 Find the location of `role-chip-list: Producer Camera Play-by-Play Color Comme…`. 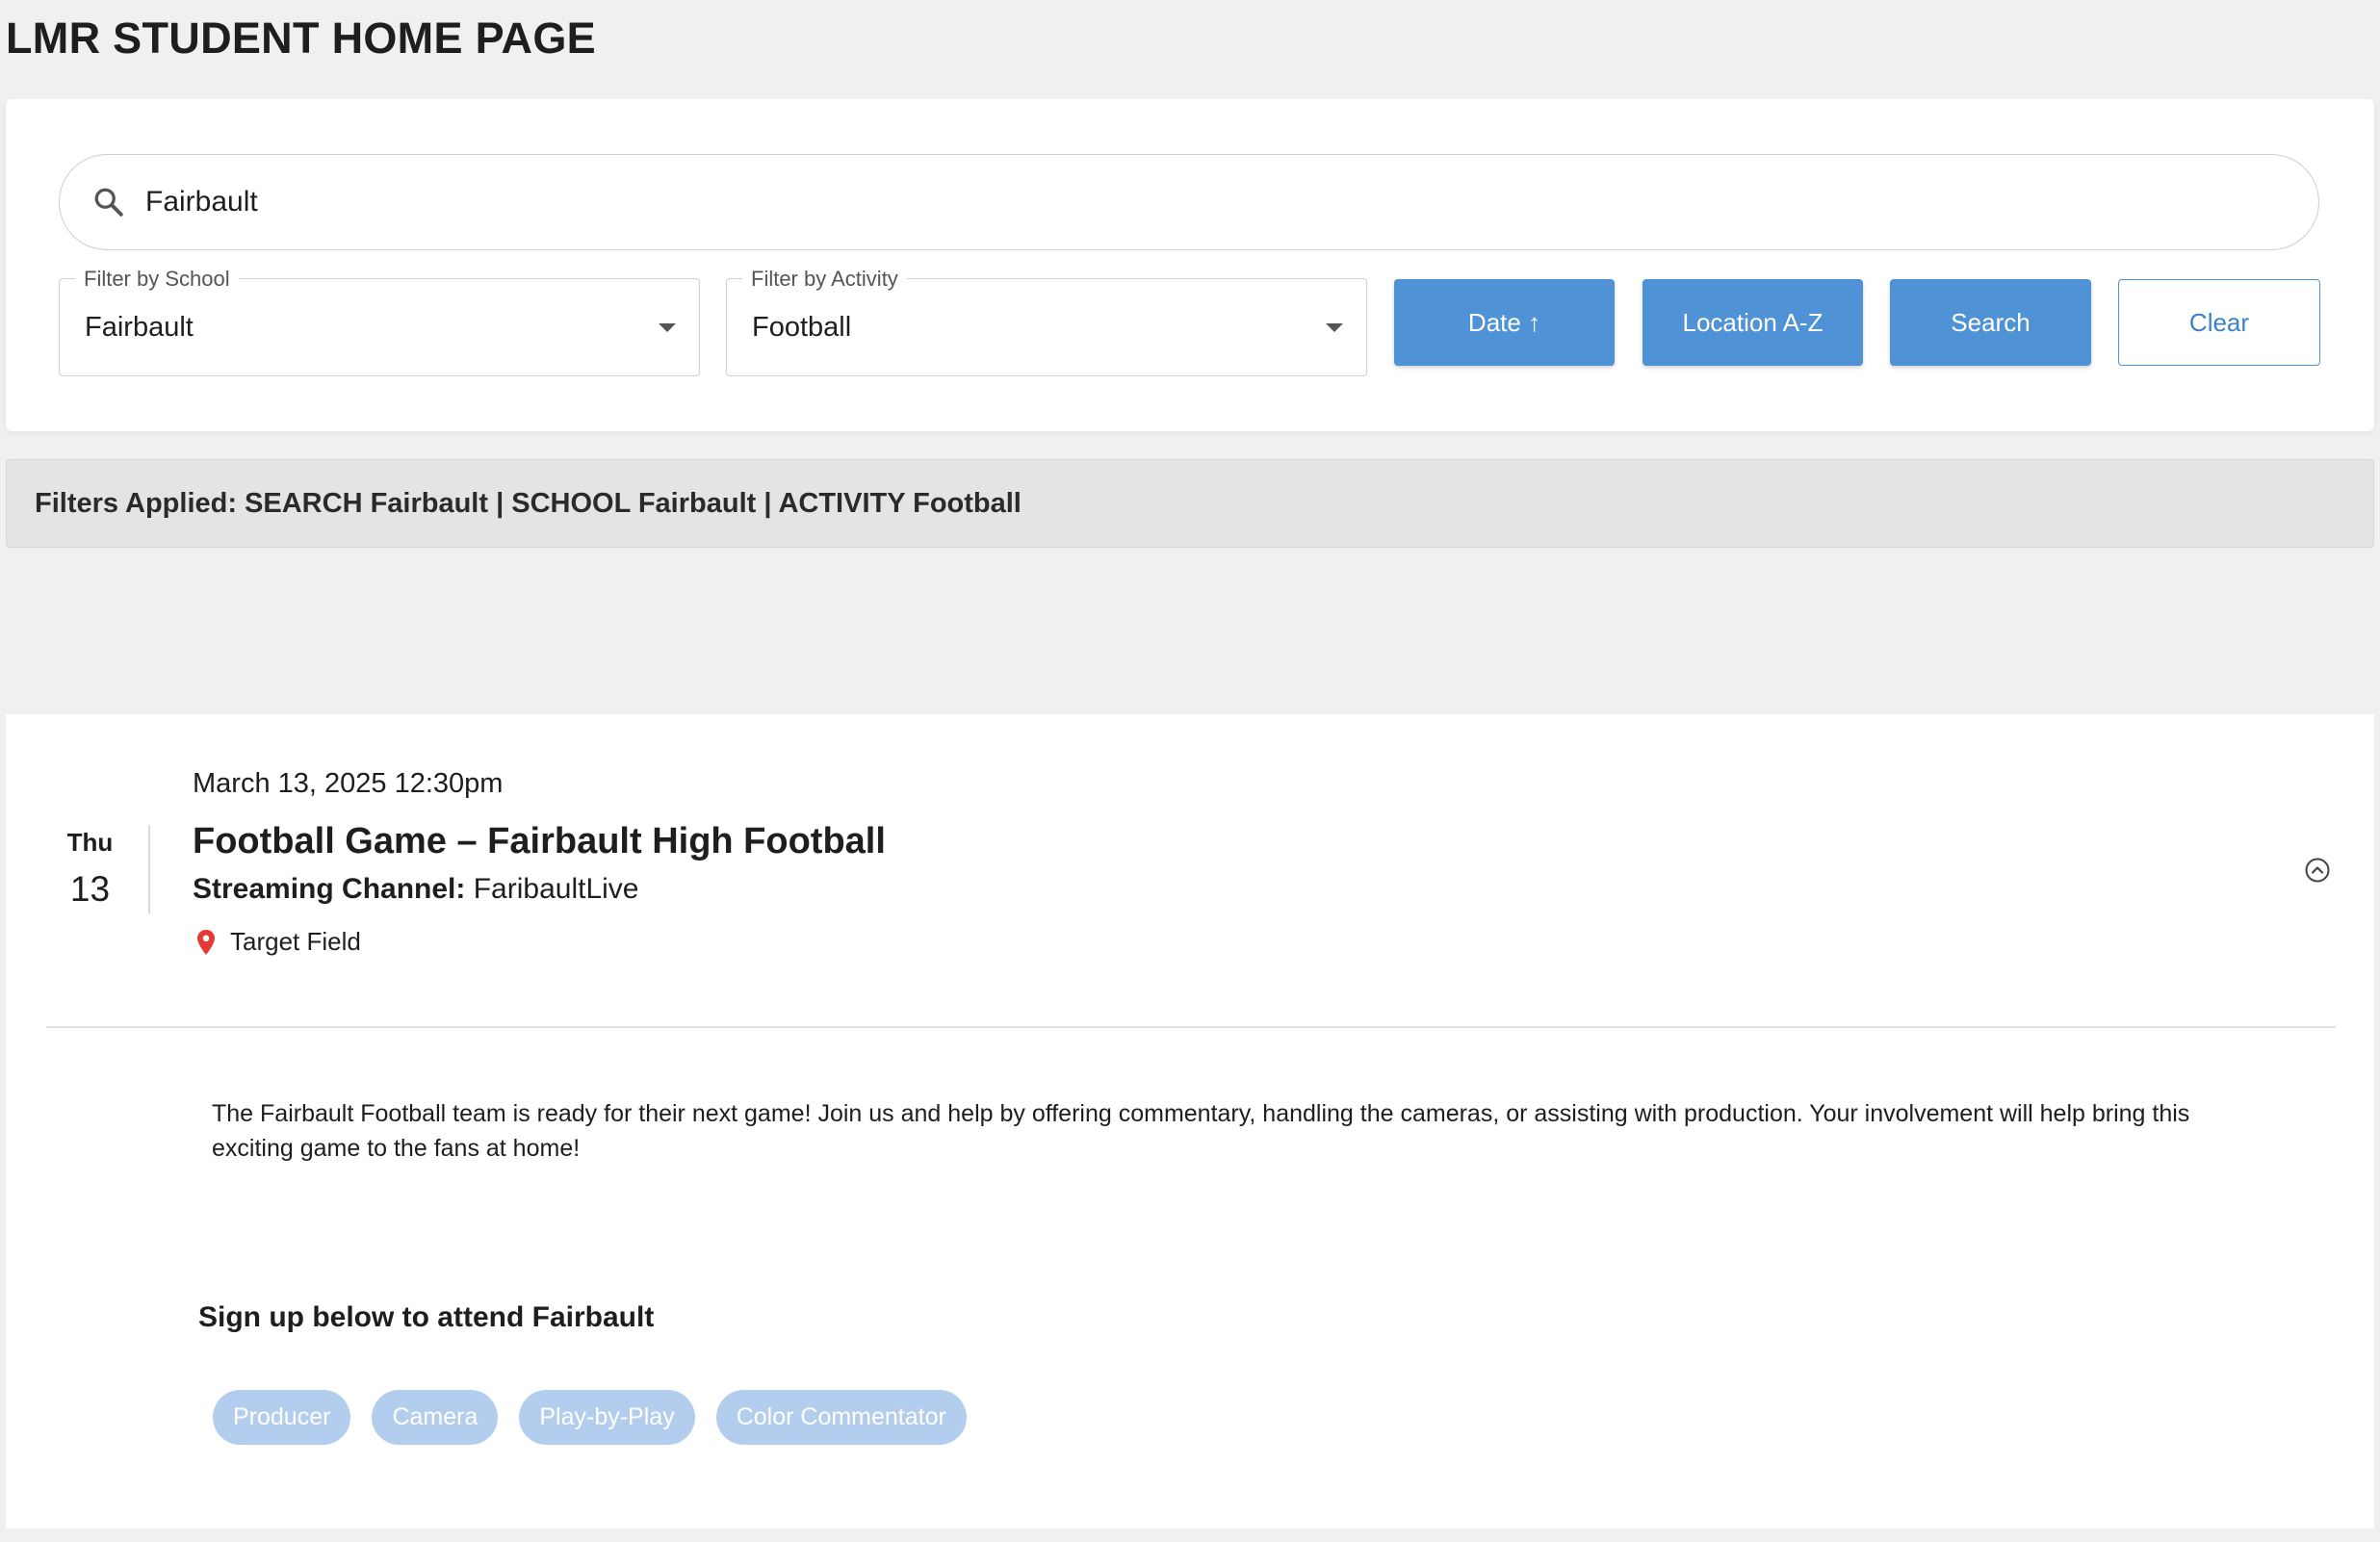

role-chip-list: Producer Camera Play-by-Play Color Comme… is located at coordinates (590, 1418).